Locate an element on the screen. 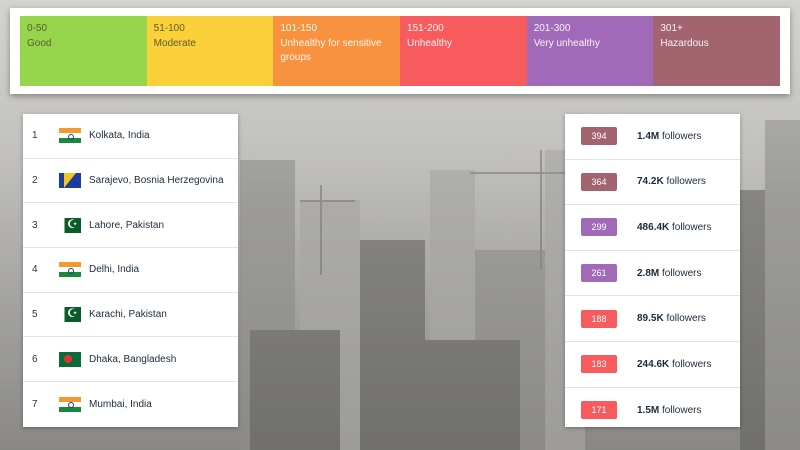  city-rank: 2 is located at coordinates (35, 181).